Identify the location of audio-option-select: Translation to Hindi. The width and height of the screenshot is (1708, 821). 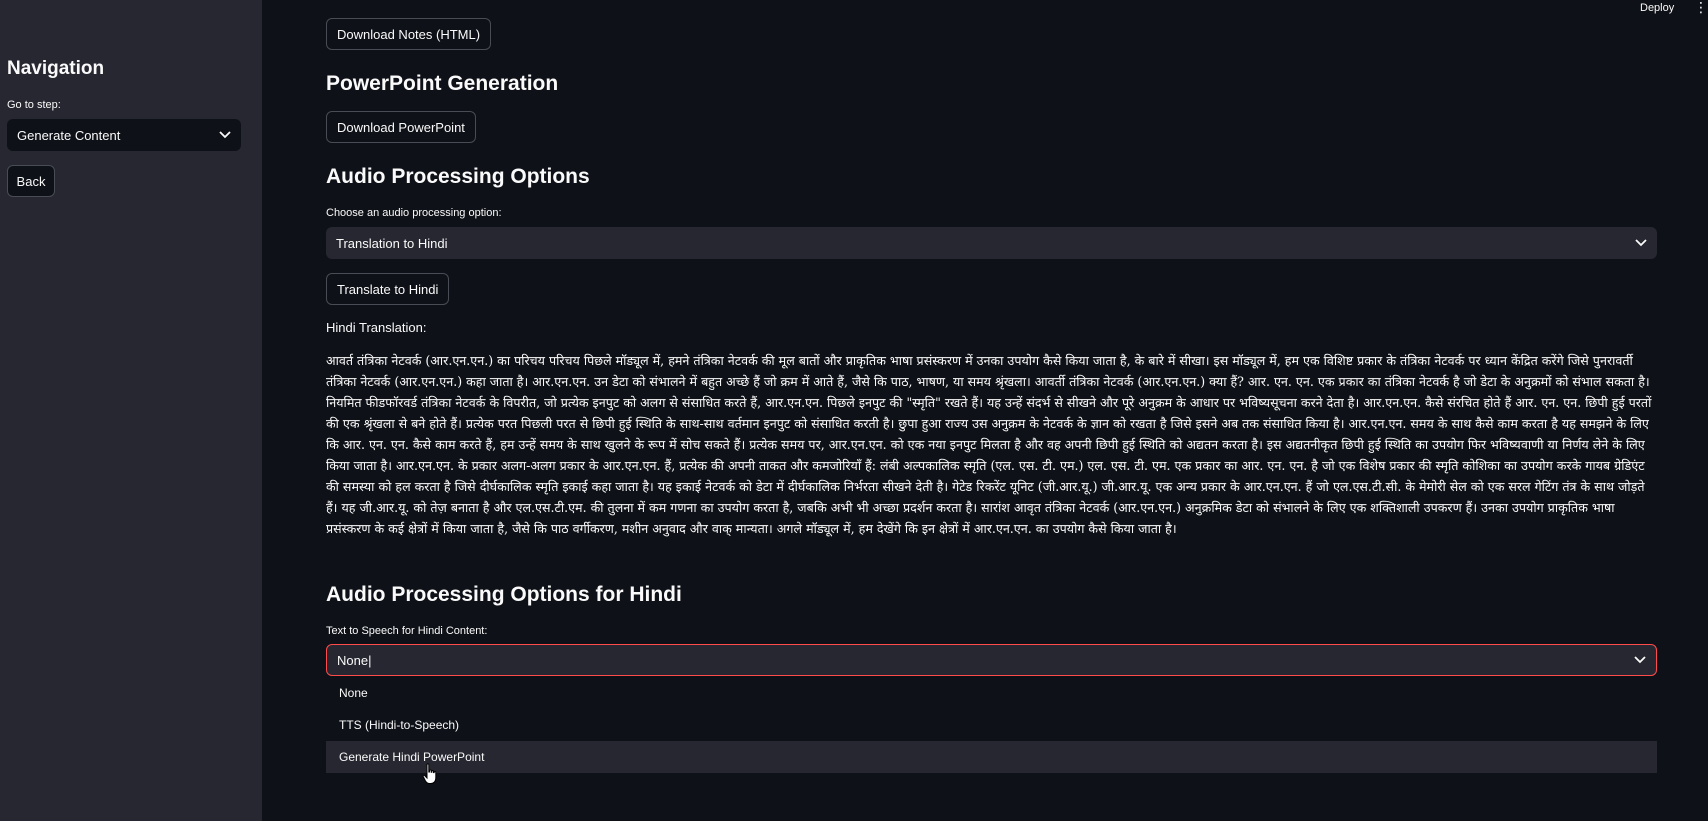
(991, 243).